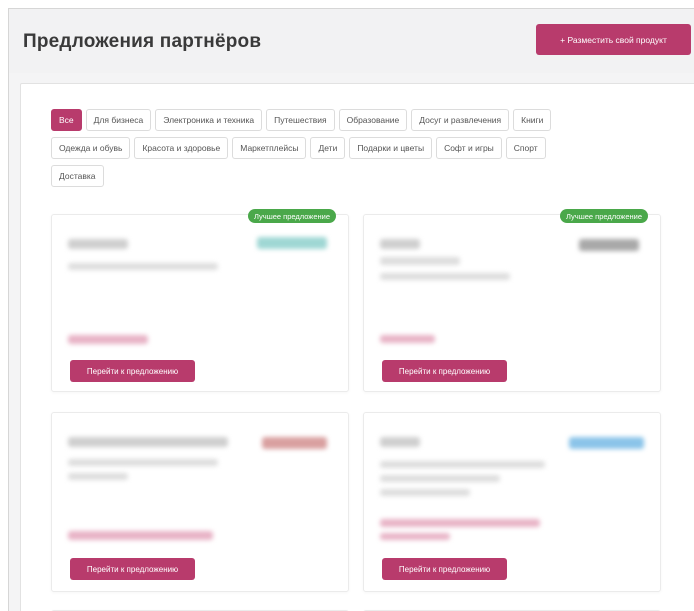  What do you see at coordinates (532, 120) in the screenshot?
I see `filter-chip-books: Книги` at bounding box center [532, 120].